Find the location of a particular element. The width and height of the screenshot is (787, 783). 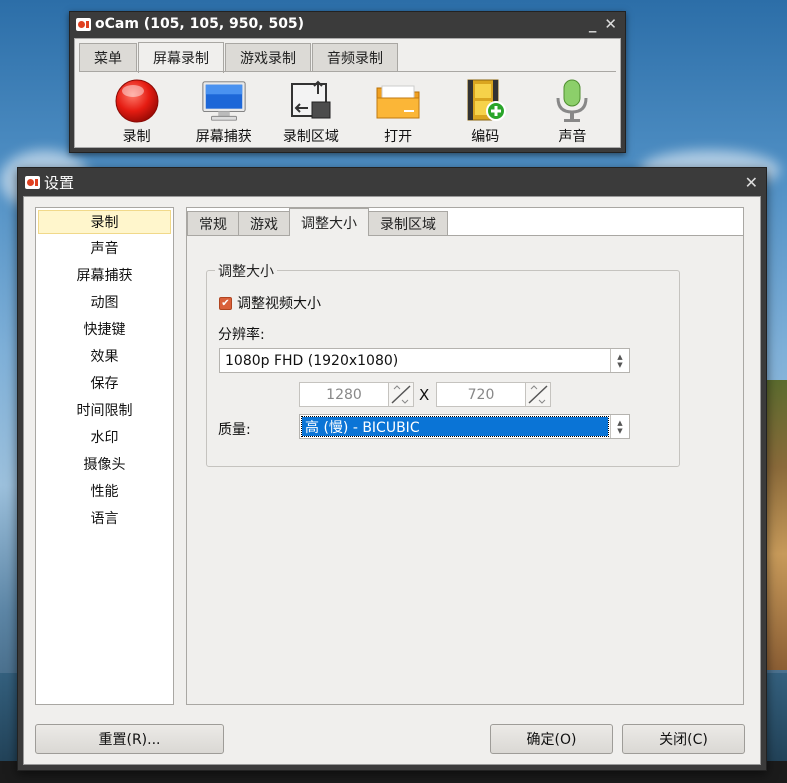

ok-button: 确定(O) is located at coordinates (551, 739).